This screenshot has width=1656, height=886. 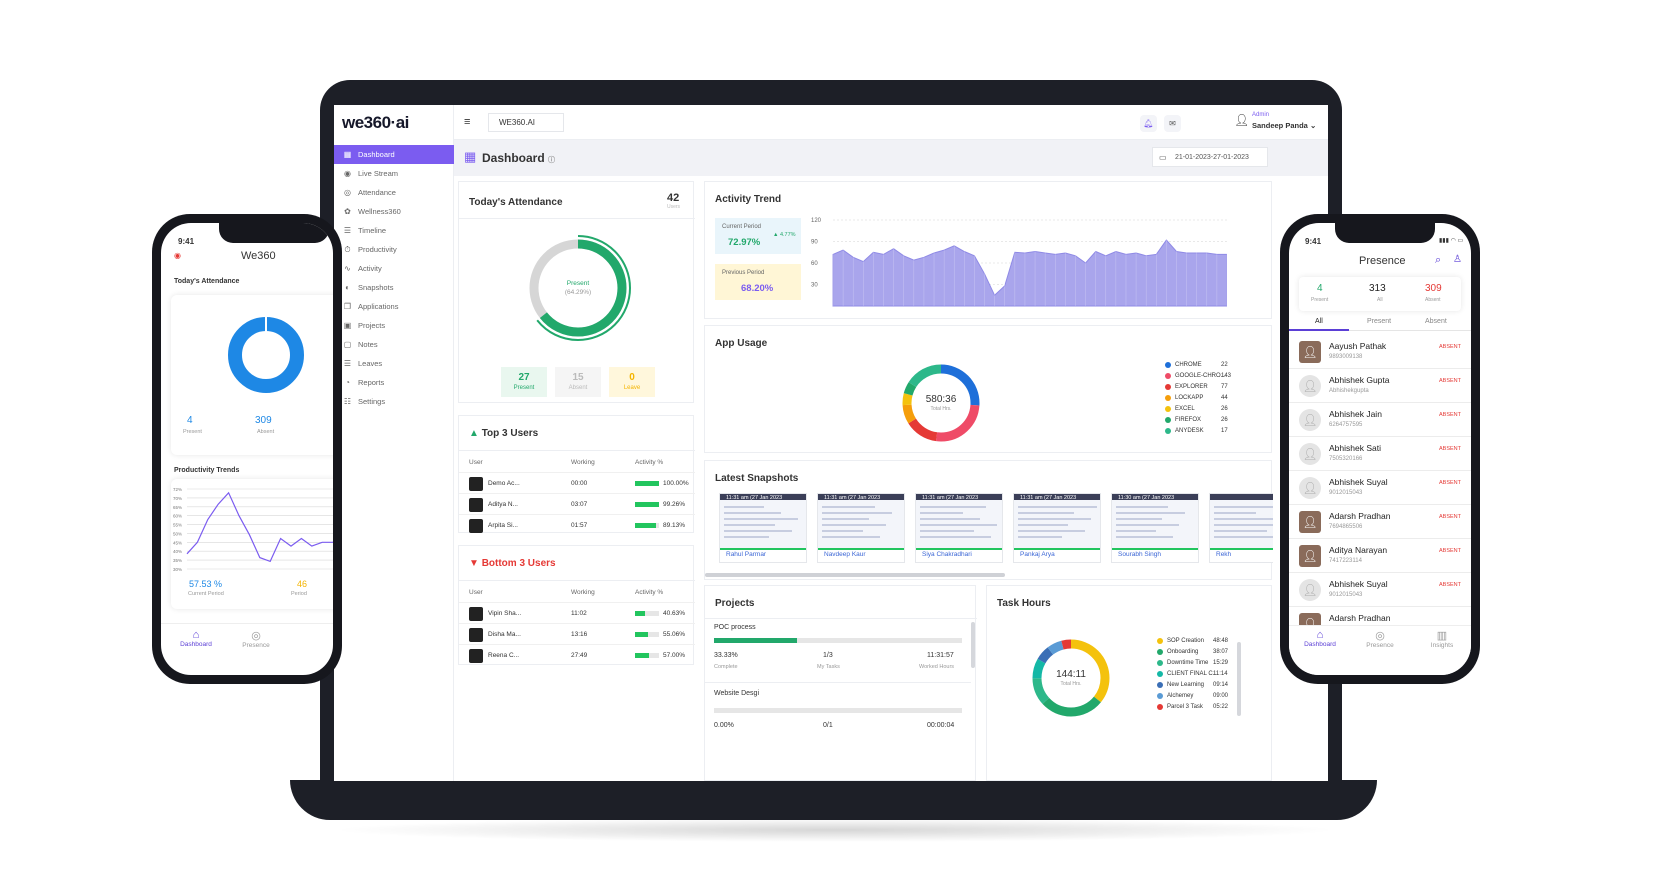 What do you see at coordinates (973, 645) in the screenshot?
I see `projects-scrollbar` at bounding box center [973, 645].